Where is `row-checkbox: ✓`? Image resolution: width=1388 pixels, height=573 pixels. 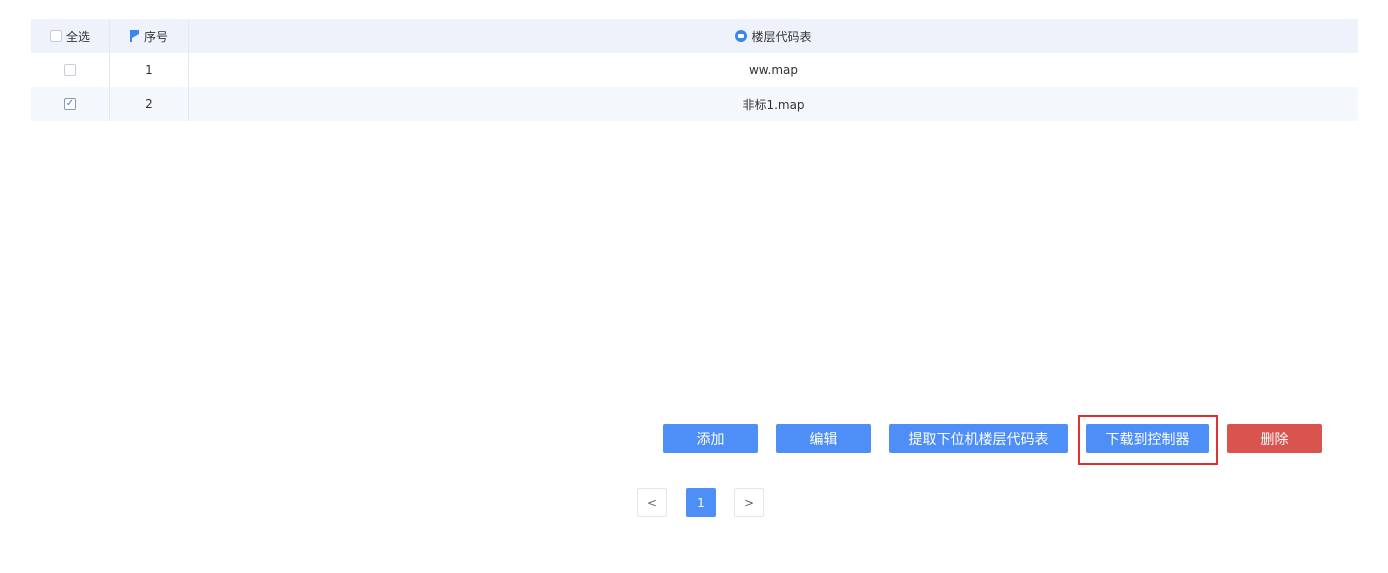 row-checkbox: ✓ is located at coordinates (70, 104).